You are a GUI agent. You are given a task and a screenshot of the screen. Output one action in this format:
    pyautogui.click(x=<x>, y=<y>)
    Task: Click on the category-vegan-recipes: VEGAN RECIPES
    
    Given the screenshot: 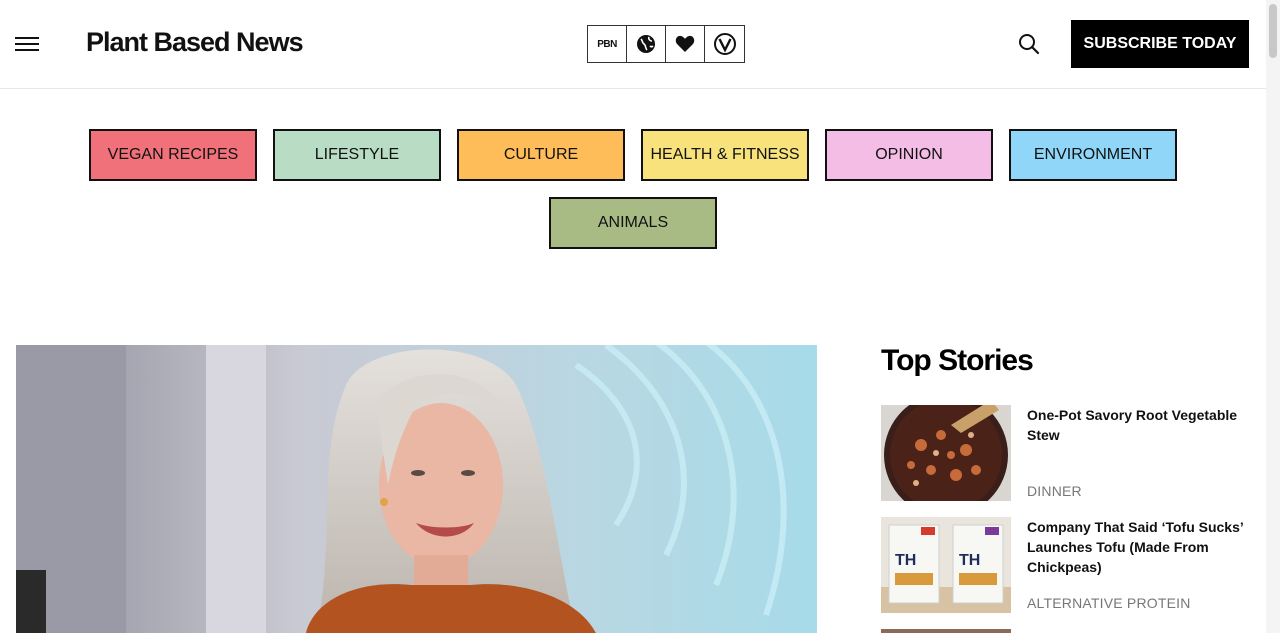 What is the action you would take?
    pyautogui.click(x=173, y=155)
    